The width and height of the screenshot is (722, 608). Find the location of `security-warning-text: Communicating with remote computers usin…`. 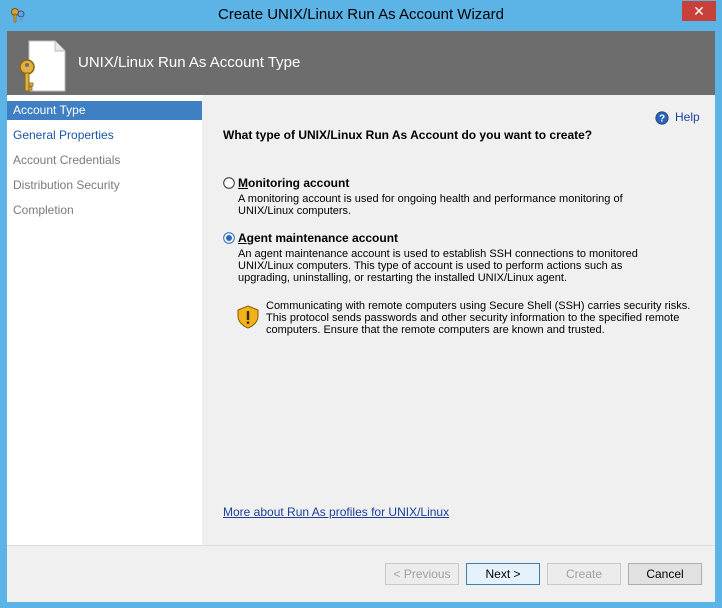

security-warning-text: Communicating with remote computers usin… is located at coordinates (478, 318).